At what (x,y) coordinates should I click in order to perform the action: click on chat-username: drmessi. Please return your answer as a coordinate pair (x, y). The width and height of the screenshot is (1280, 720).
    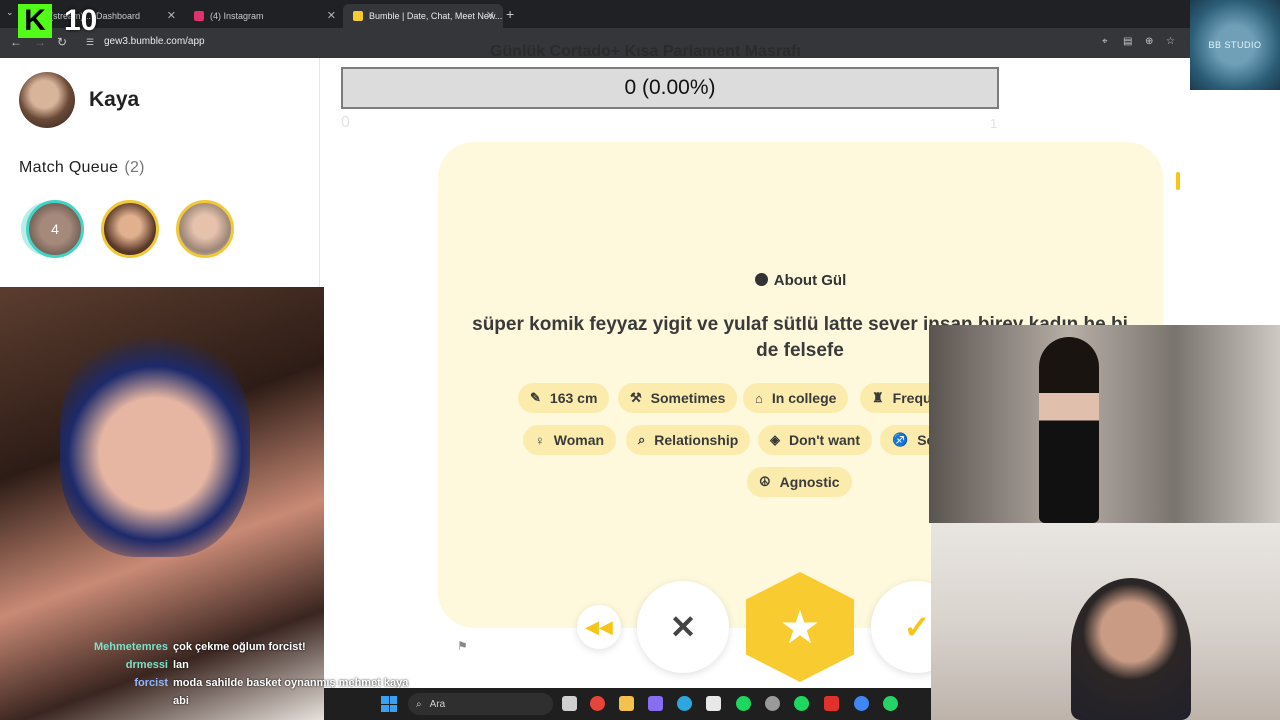
    Looking at the image, I should click on (146, 665).